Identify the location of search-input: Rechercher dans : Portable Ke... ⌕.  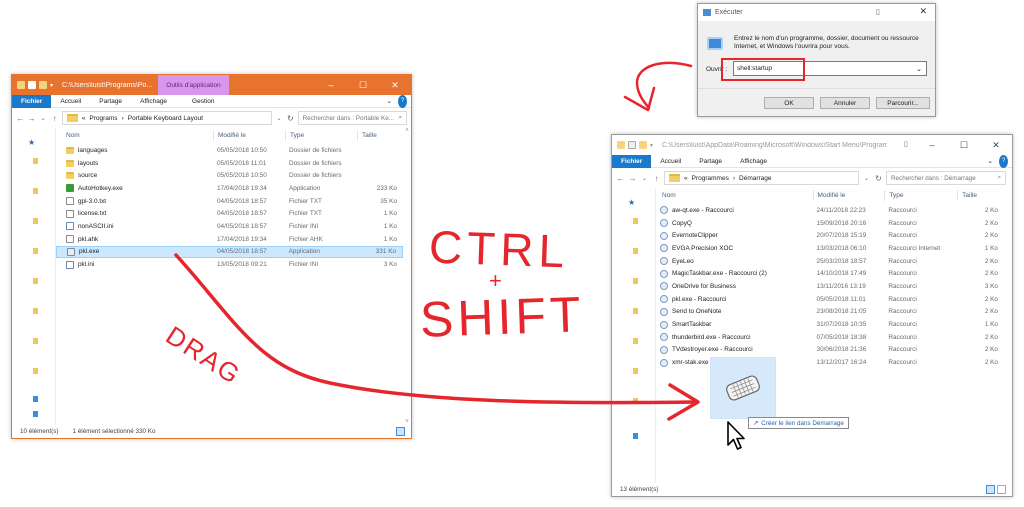
(352, 118).